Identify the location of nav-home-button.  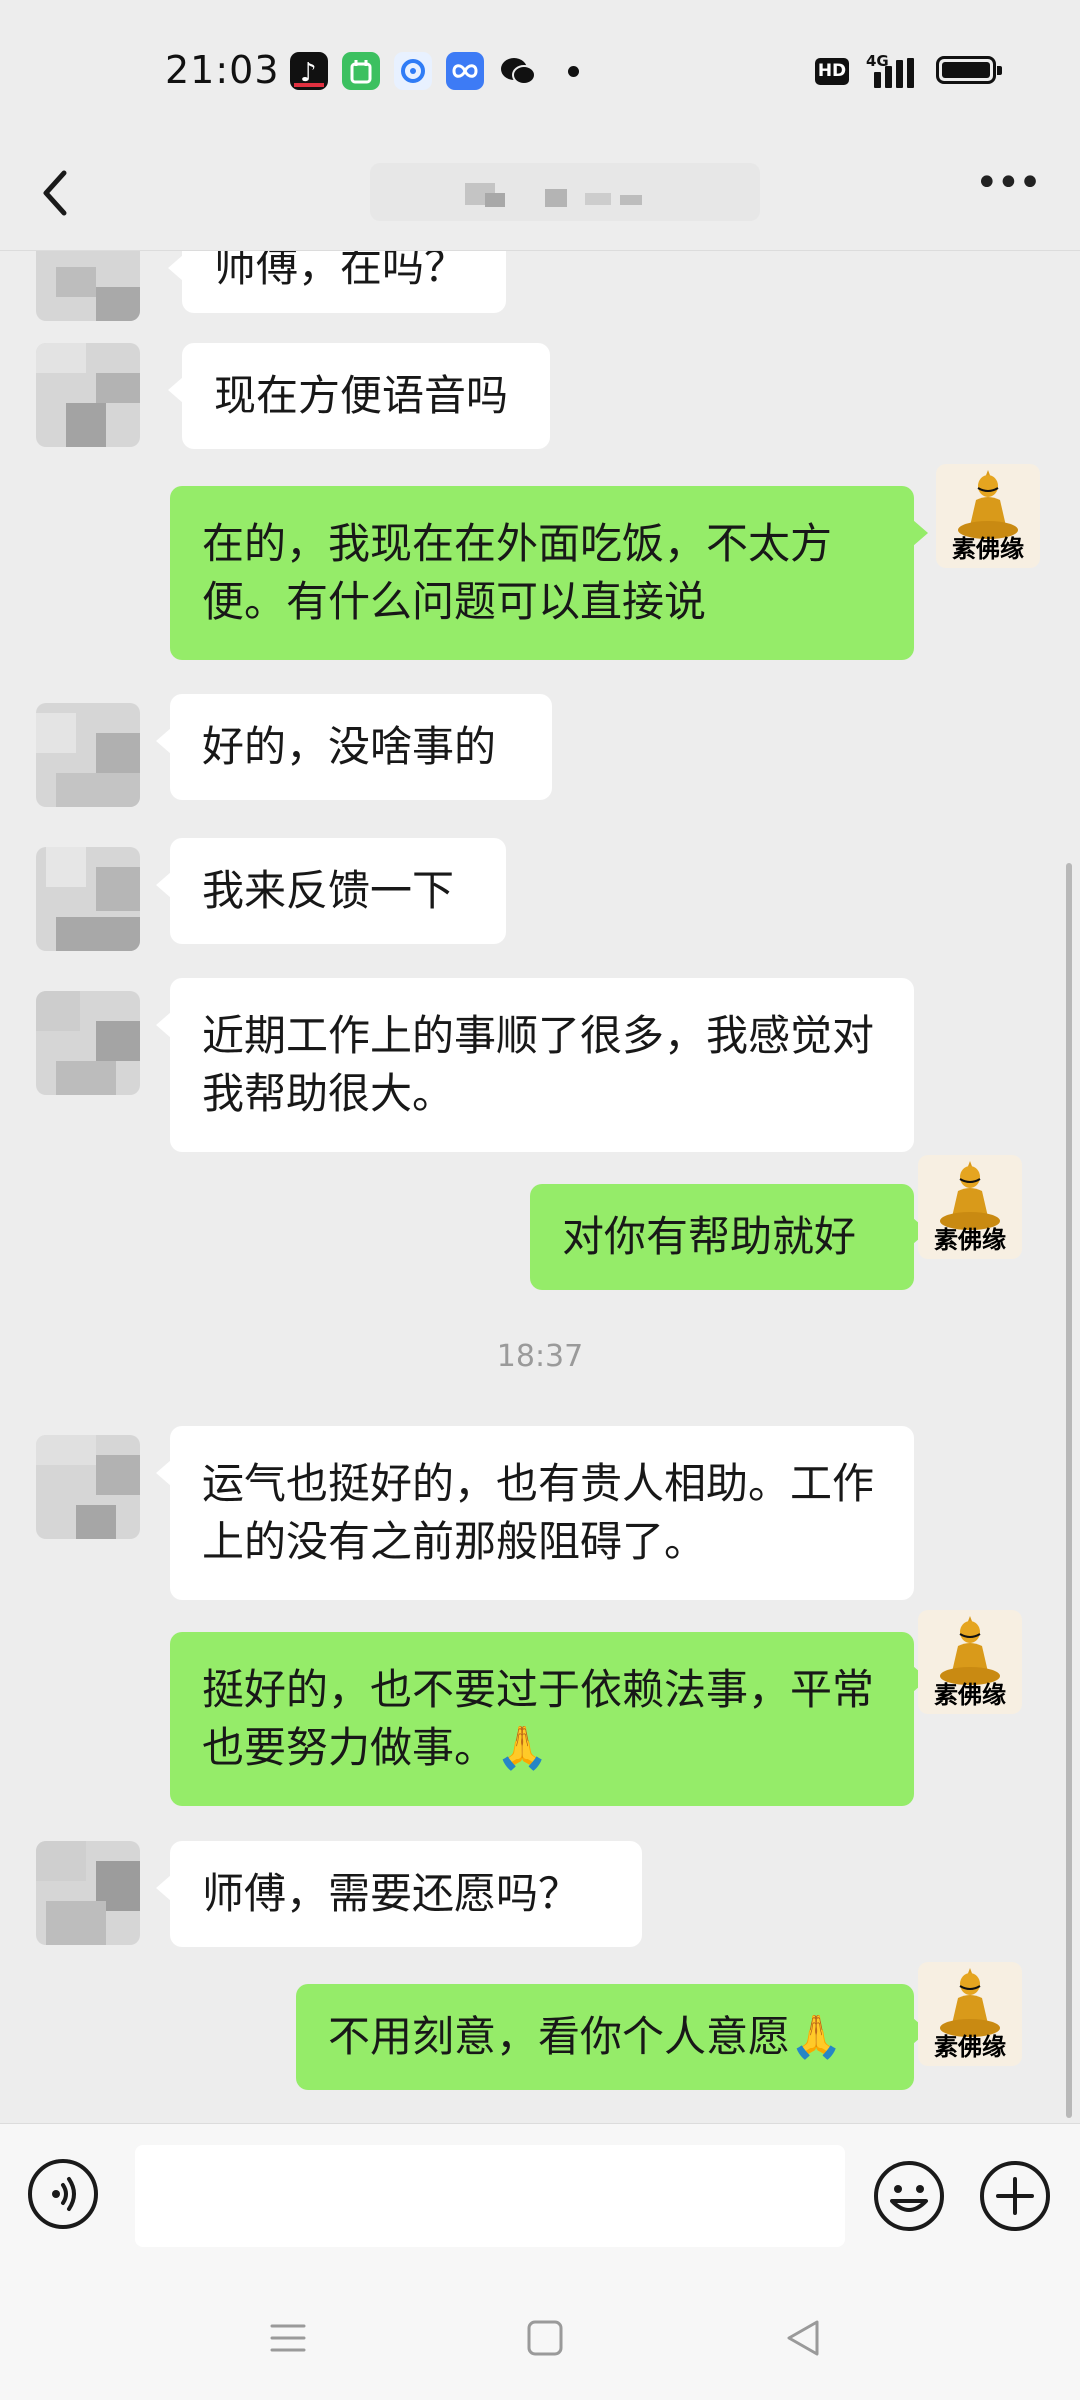
(545, 2338).